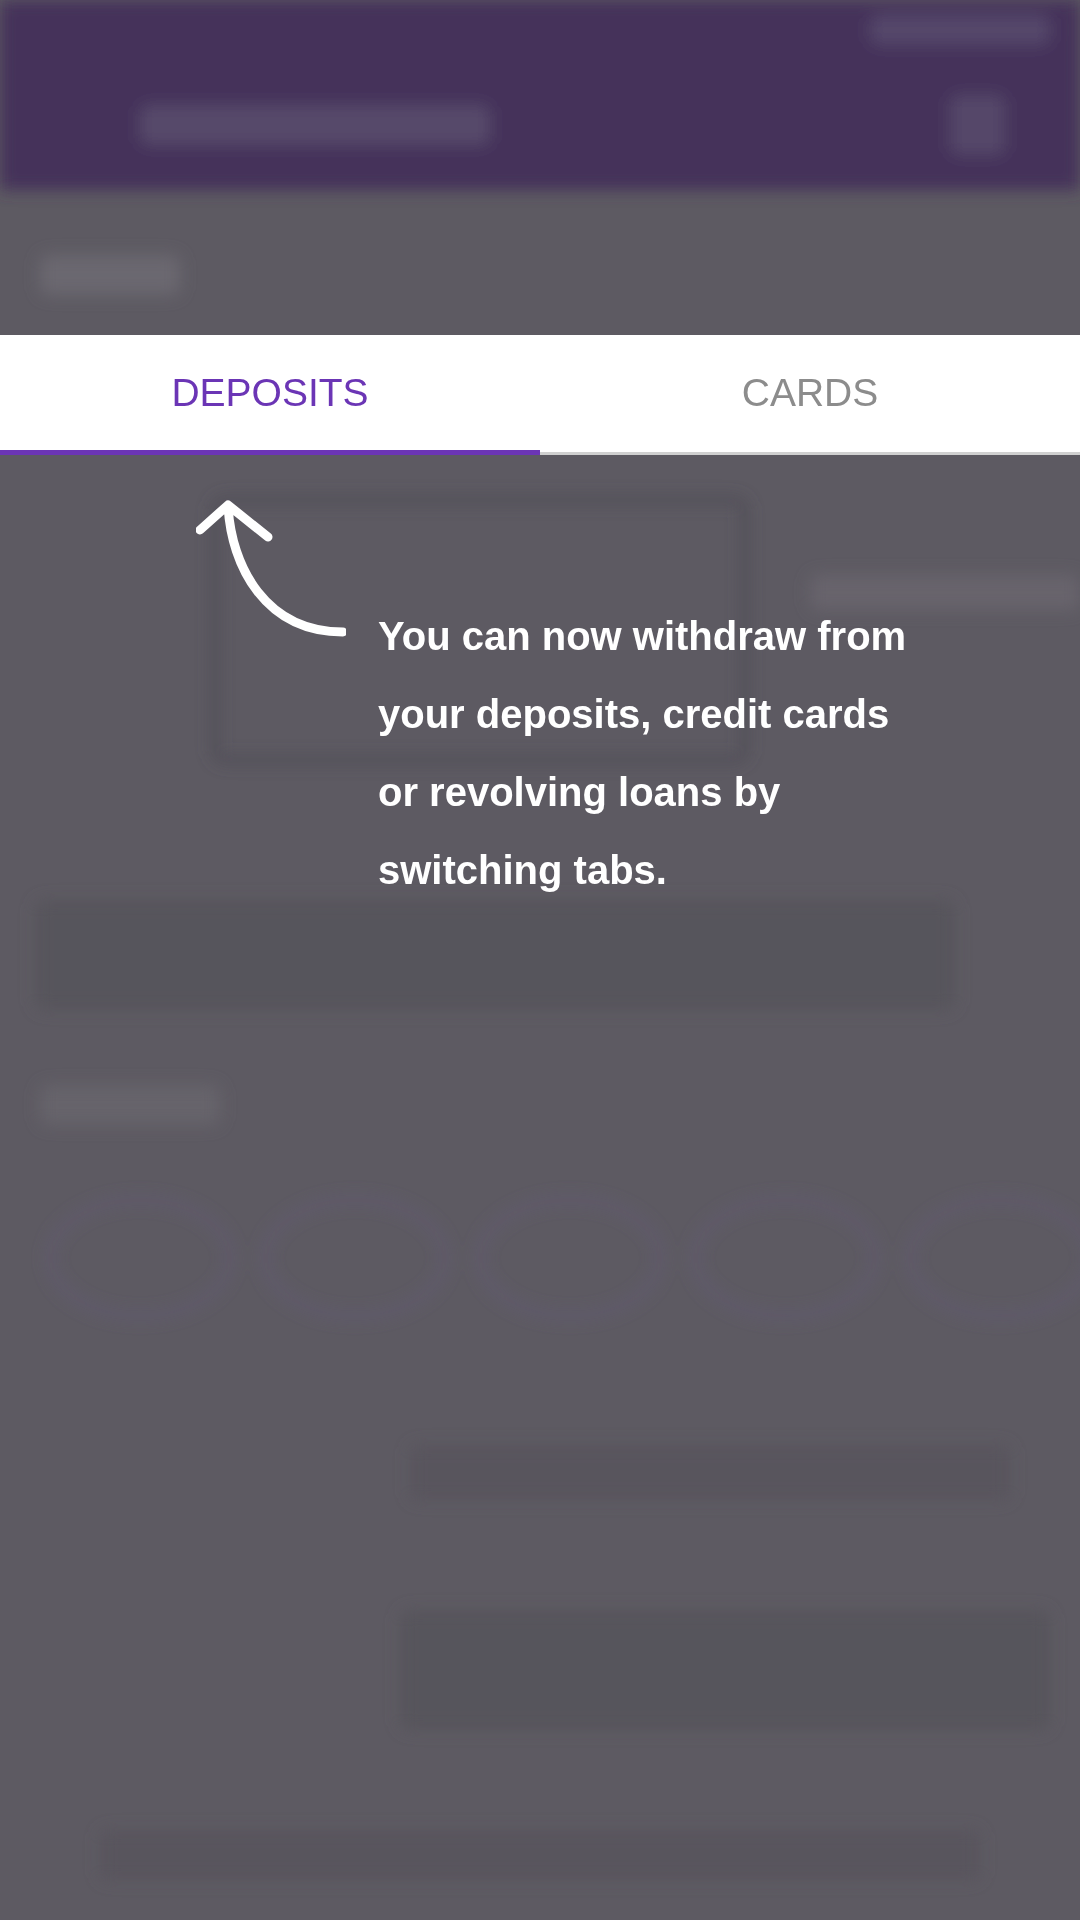  Describe the element at coordinates (271, 567) in the screenshot. I see `curved-arrow-icon` at that location.